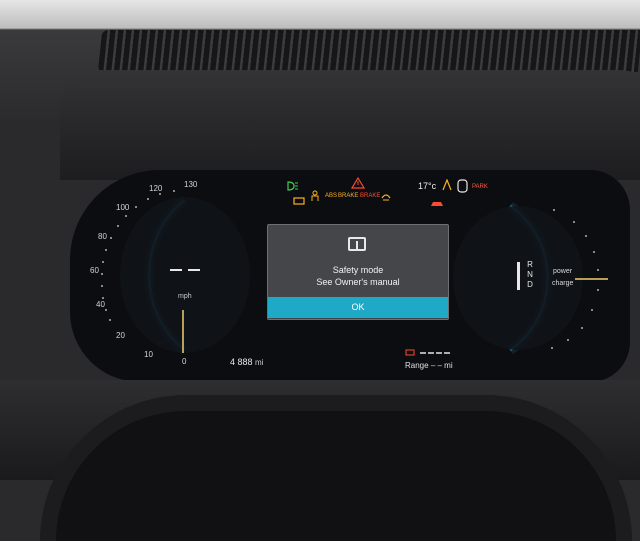 The height and width of the screenshot is (541, 640). Describe the element at coordinates (518, 276) in the screenshot. I see `gear-bar` at that location.